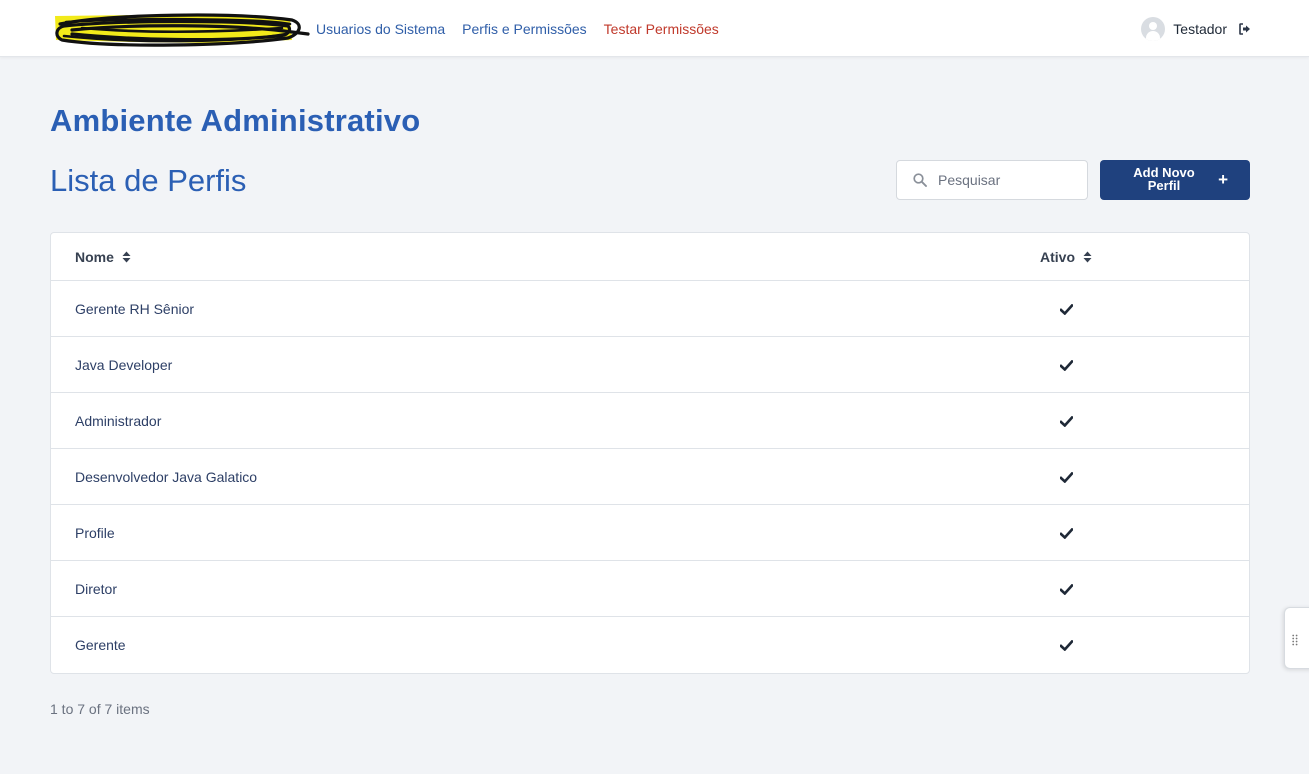 The image size is (1309, 774). I want to click on cell-nome: Gerente RH Sênior, so click(135, 309).